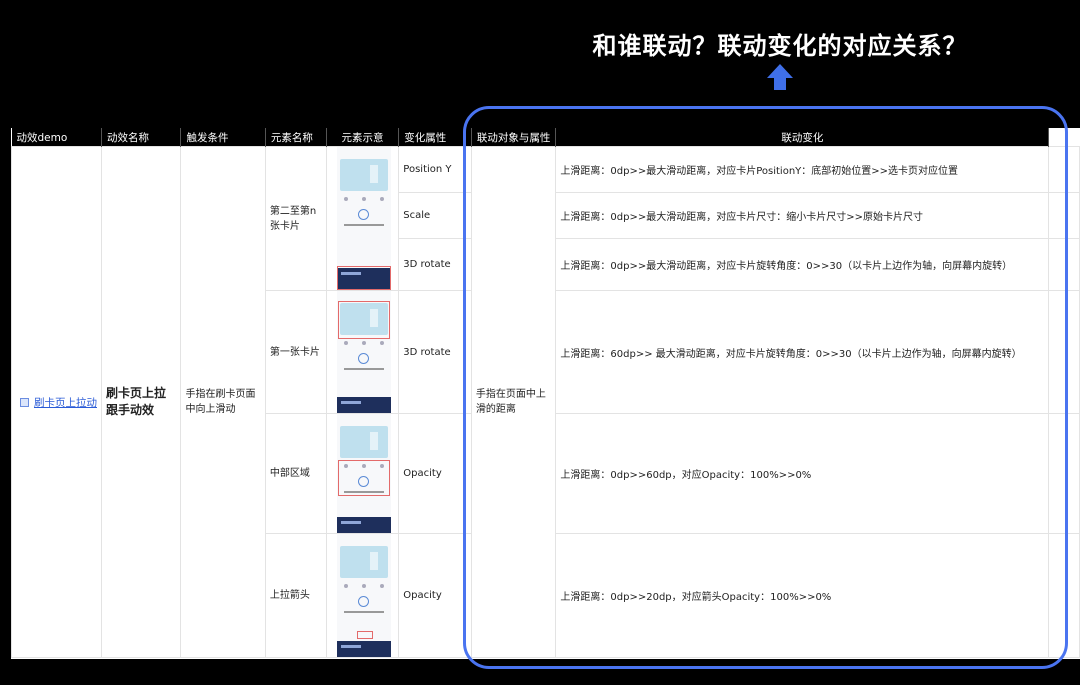 This screenshot has height=685, width=1080. I want to click on header-property: 变化属性, so click(435, 137).